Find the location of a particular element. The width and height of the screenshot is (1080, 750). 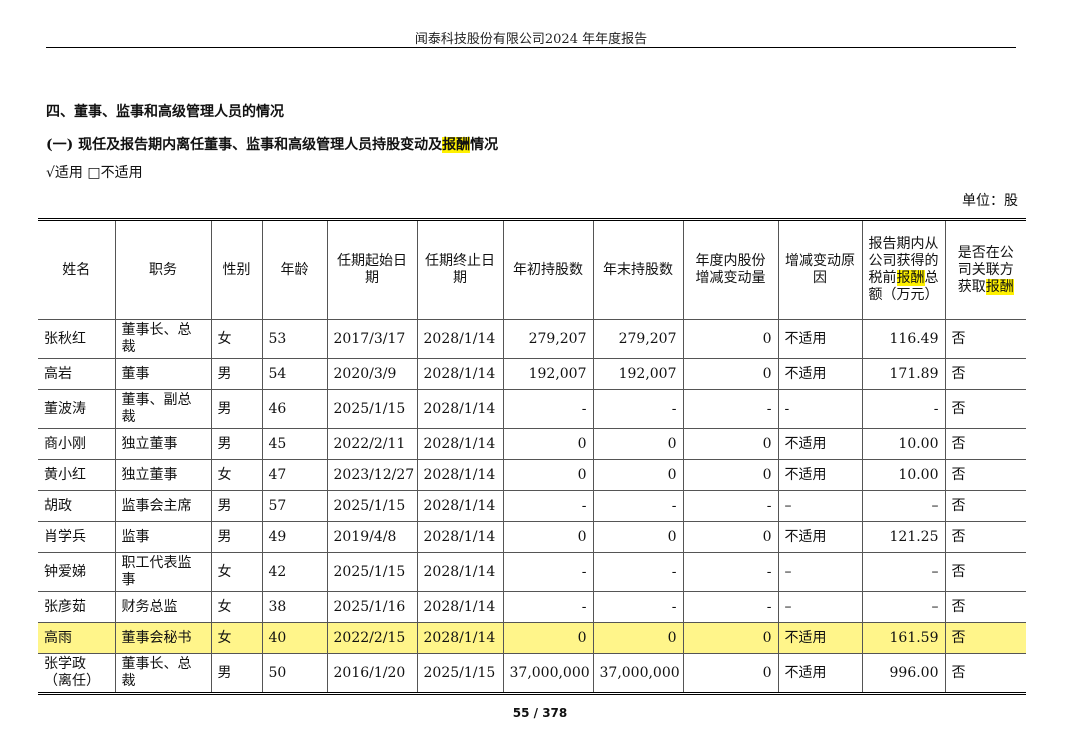

cell-pay: 116.49 is located at coordinates (903, 339).